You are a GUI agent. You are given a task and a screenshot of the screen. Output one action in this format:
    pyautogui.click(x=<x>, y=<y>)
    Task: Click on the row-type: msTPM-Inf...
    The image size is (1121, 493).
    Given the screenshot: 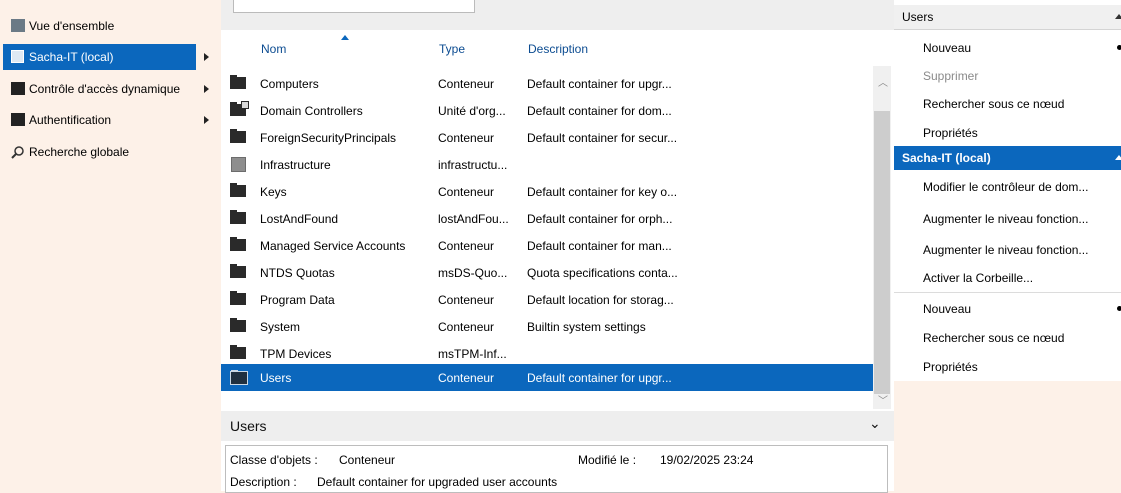 What is the action you would take?
    pyautogui.click(x=472, y=354)
    